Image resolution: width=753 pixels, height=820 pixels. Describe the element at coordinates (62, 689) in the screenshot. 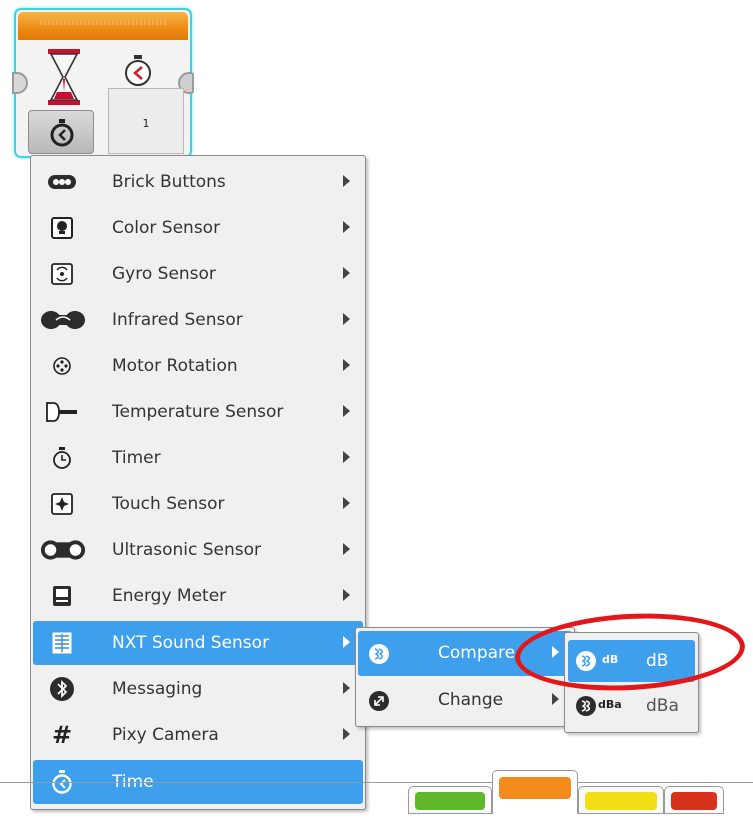

I see `bluetooth-icon` at that location.